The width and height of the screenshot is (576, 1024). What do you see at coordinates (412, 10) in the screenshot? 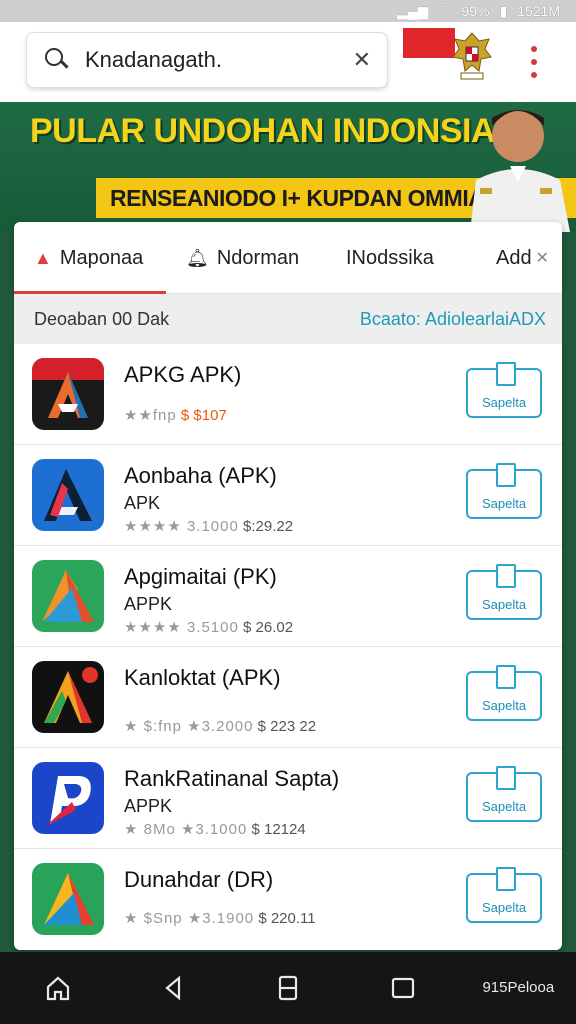
I see `signal-icon: ▂▄▆` at bounding box center [412, 10].